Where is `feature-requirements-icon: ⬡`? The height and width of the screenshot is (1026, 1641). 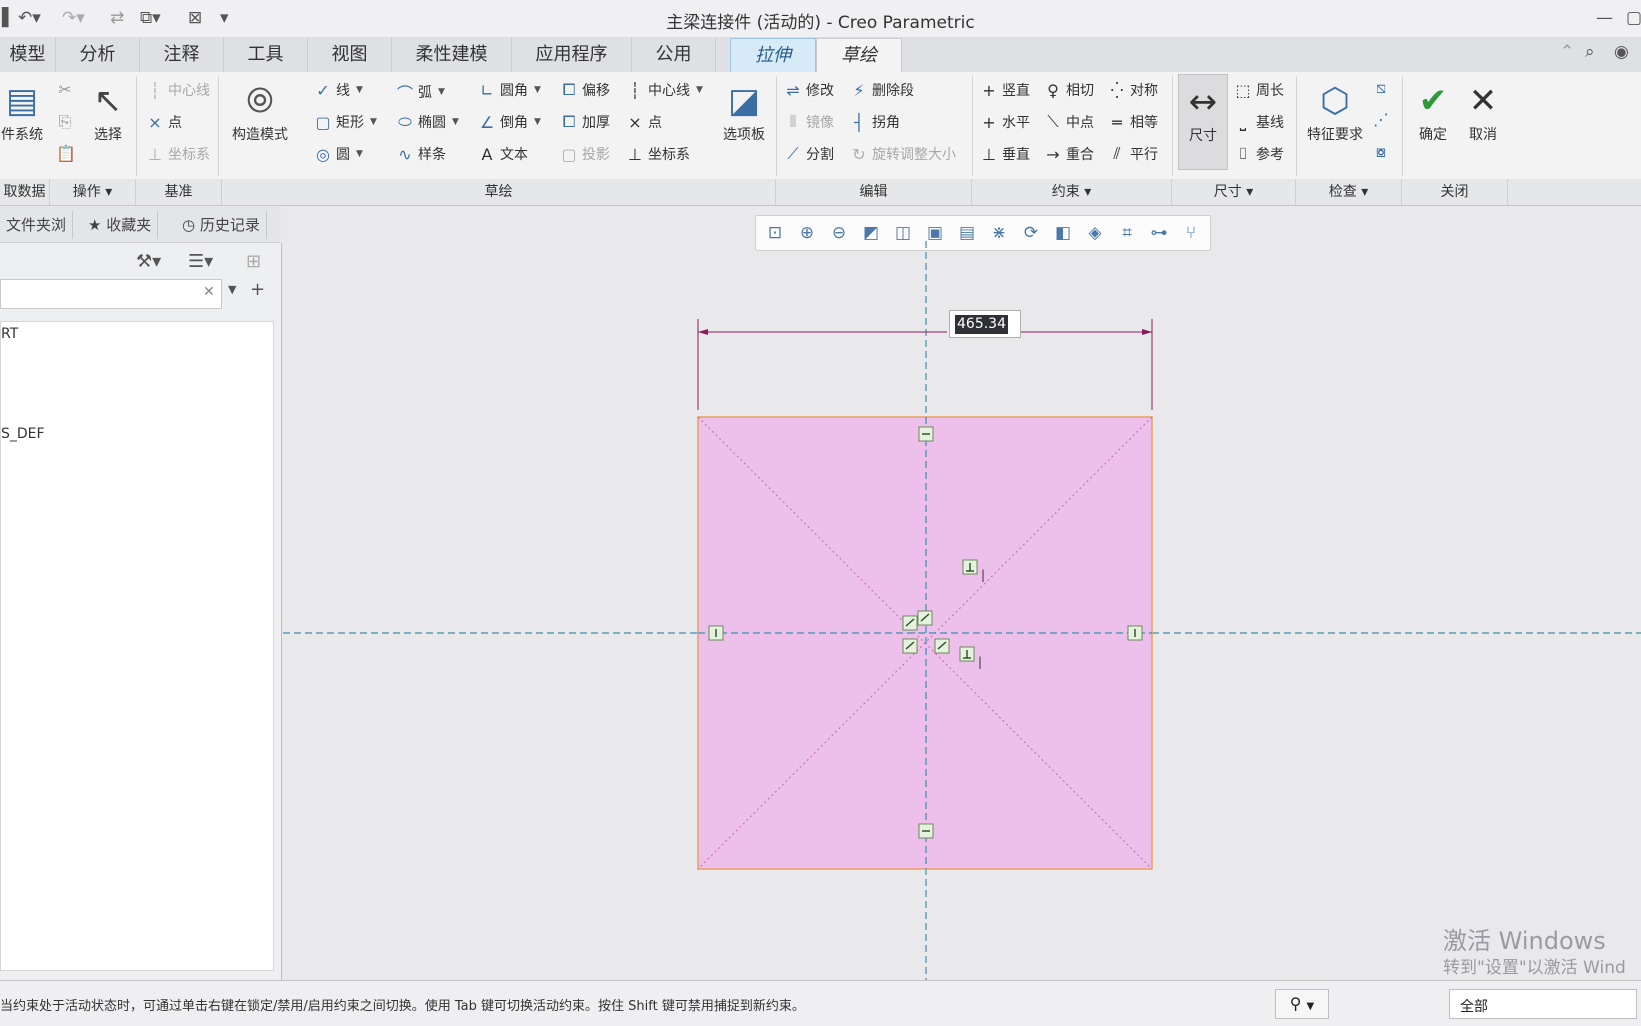
feature-requirements-icon: ⬡ is located at coordinates (1335, 101).